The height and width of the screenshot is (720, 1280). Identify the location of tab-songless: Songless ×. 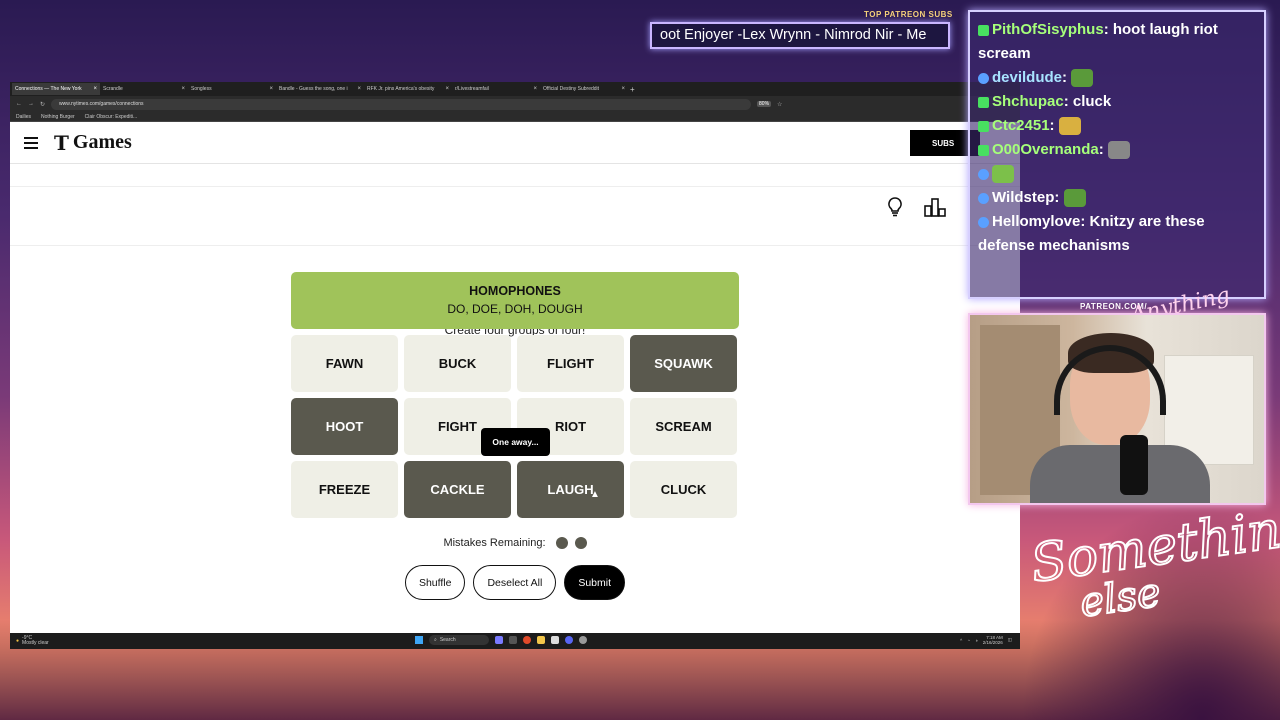
(232, 89).